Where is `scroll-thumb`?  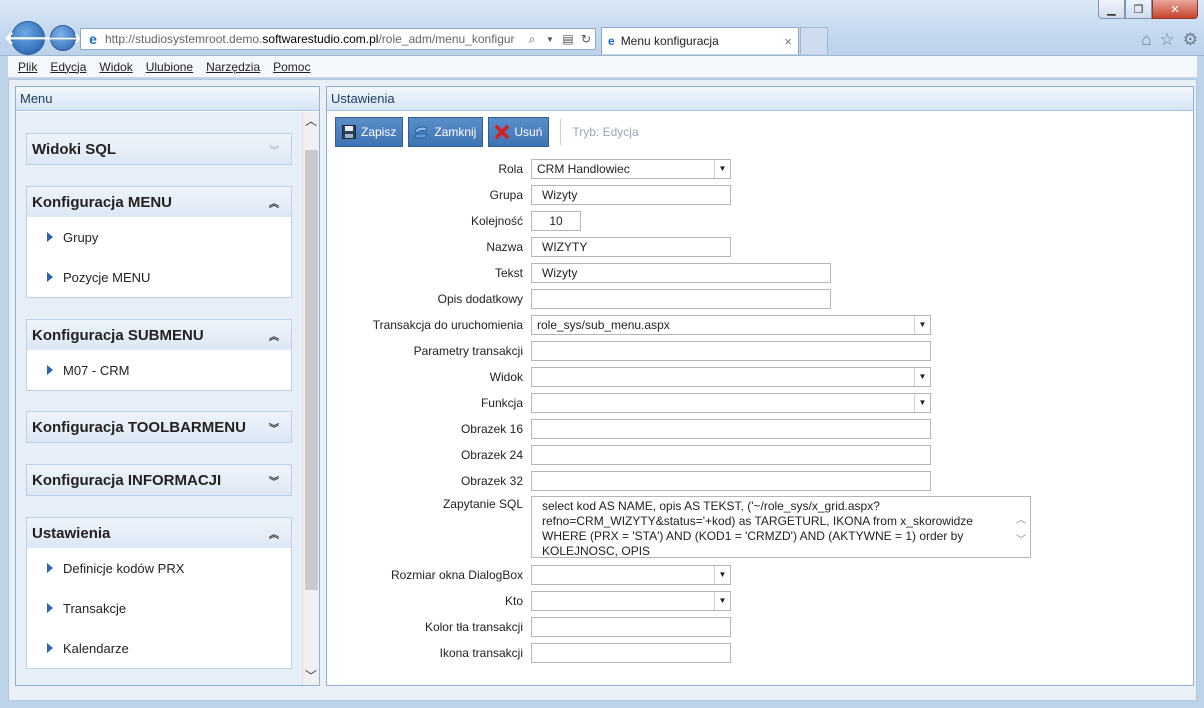
scroll-thumb is located at coordinates (311, 370).